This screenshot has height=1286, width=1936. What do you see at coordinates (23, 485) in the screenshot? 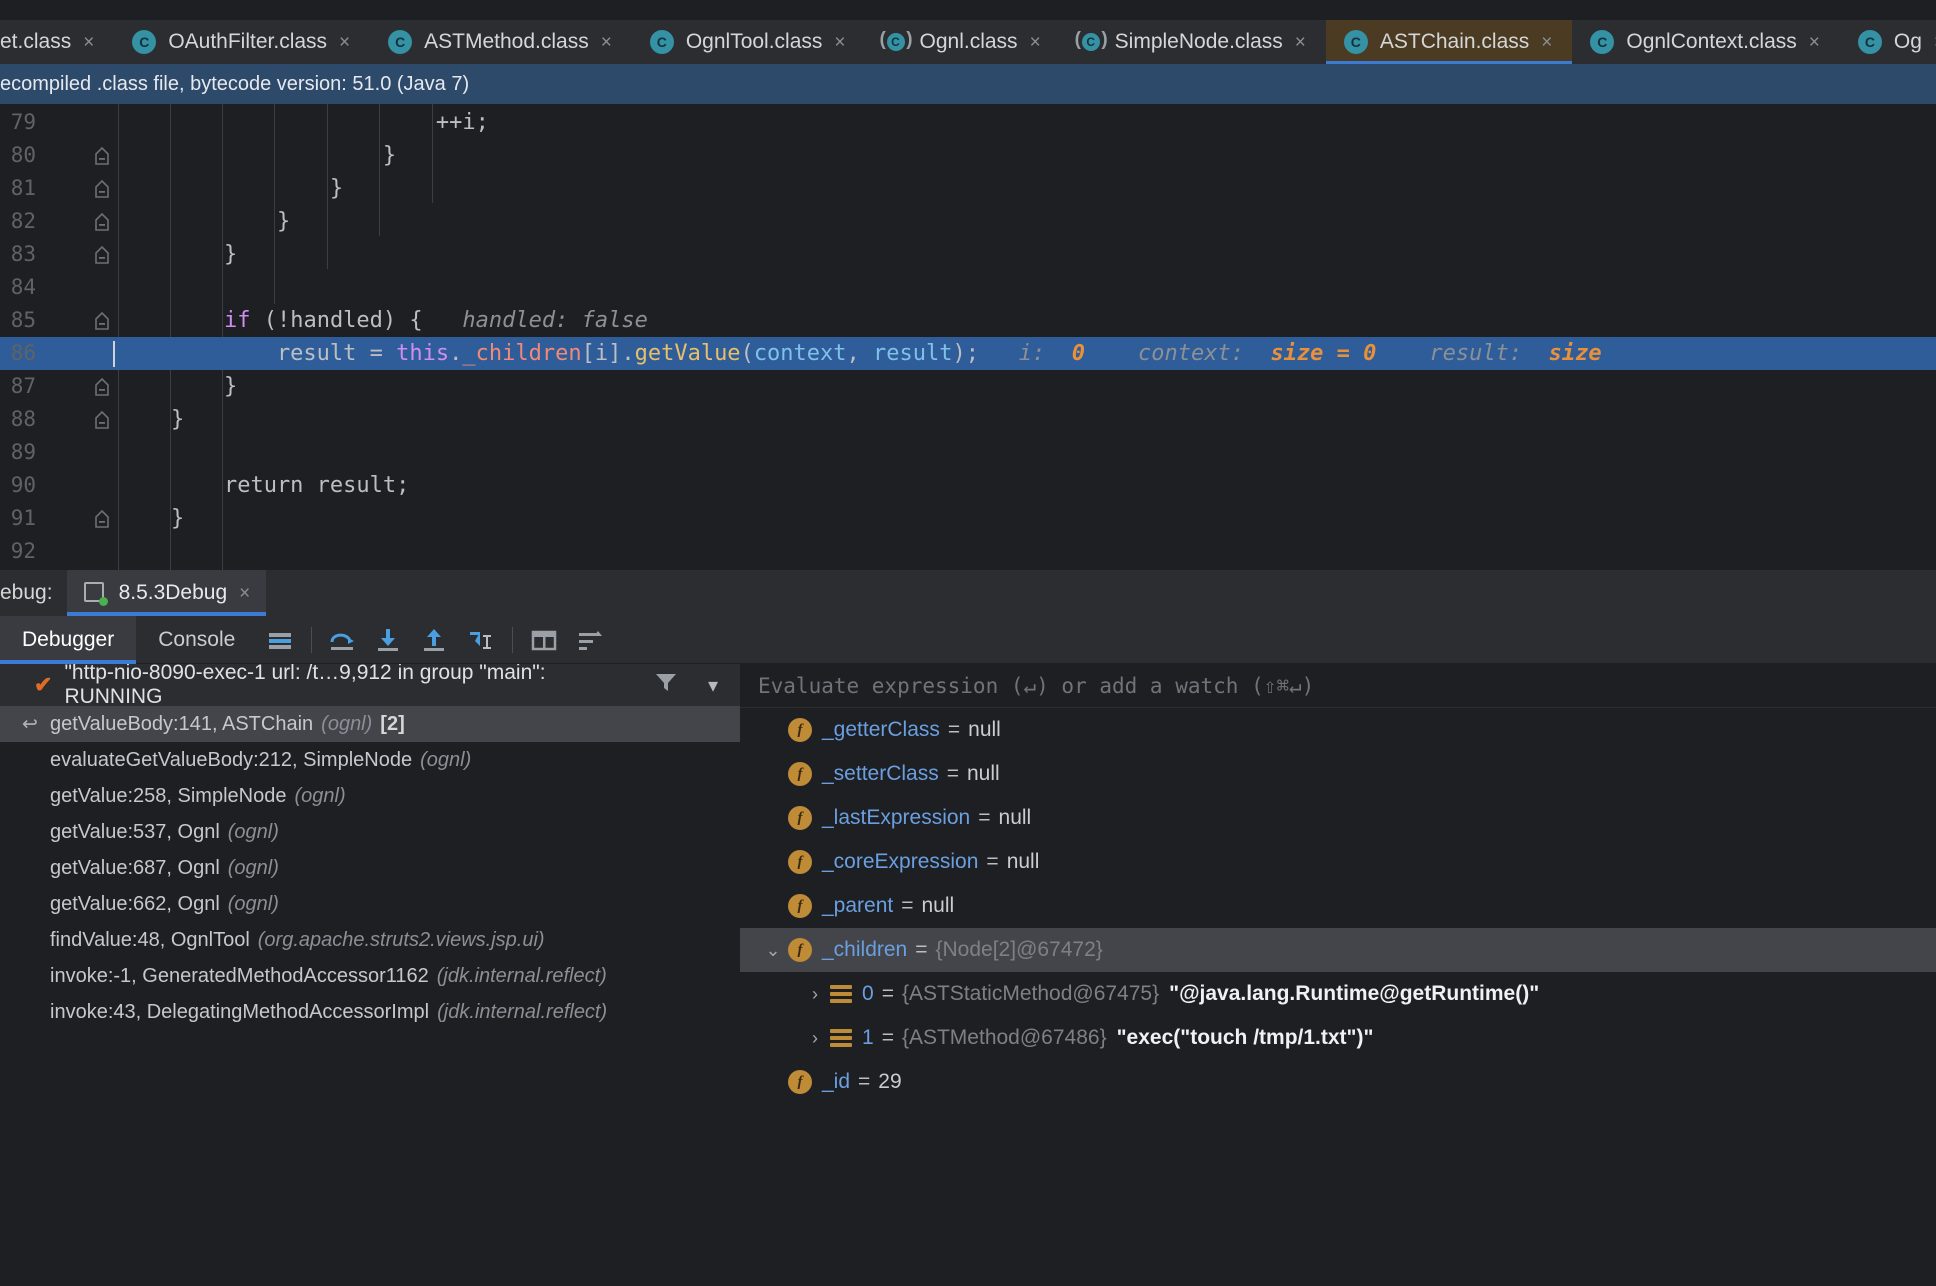
I see `line-number: 90` at bounding box center [23, 485].